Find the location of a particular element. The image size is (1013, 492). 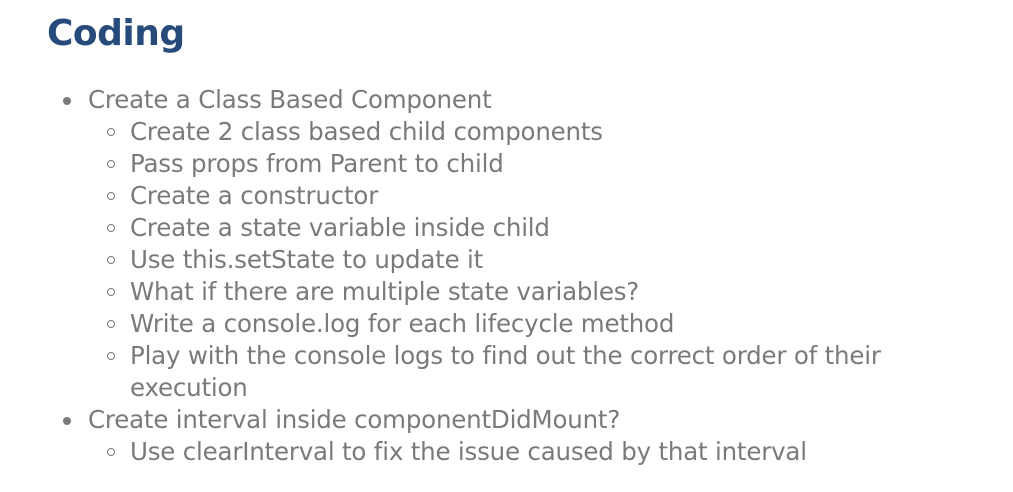

sub-list-item: Create a state variable inside child is located at coordinates (537, 228).